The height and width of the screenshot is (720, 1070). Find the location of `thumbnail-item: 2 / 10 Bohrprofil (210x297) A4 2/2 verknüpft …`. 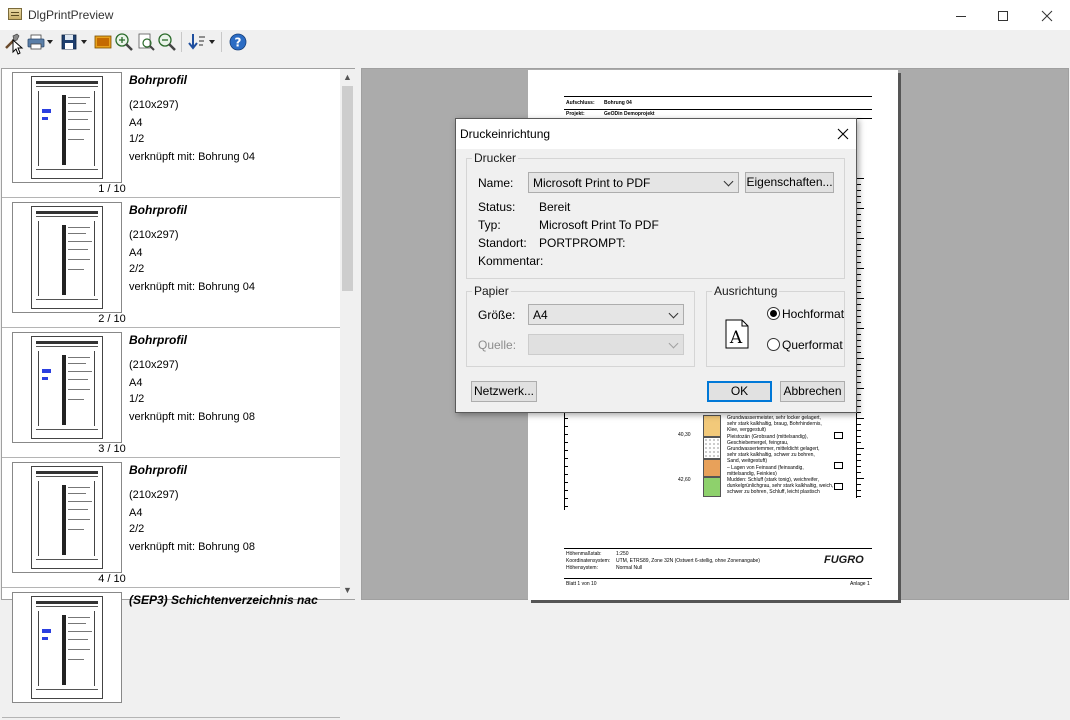

thumbnail-item: 2 / 10 Bohrprofil (210x297) A4 2/2 verknüpft … is located at coordinates (171, 265).